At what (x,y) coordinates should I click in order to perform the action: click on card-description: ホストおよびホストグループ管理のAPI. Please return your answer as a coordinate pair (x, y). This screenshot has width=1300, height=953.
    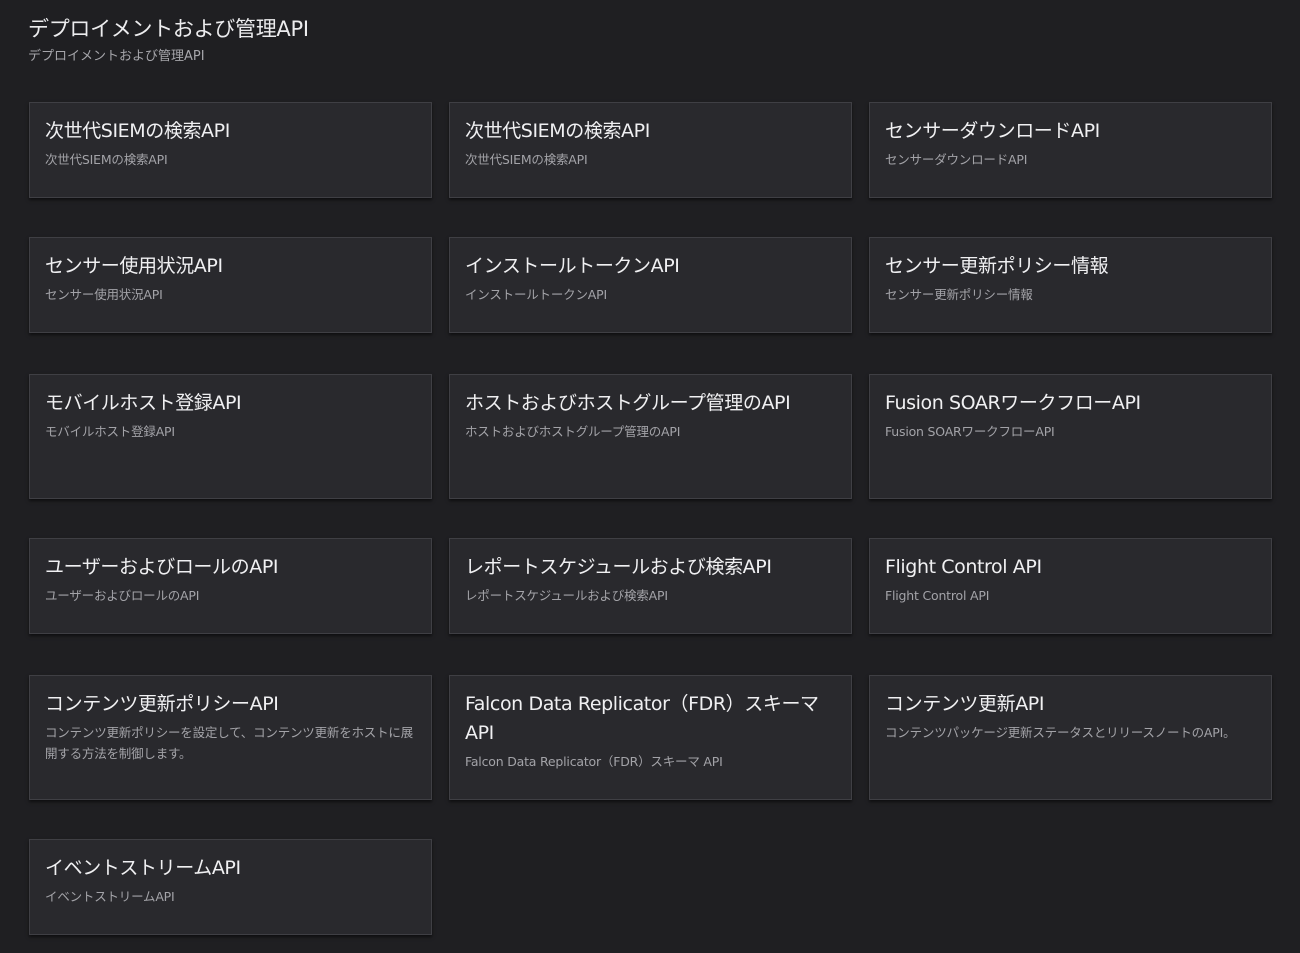
    Looking at the image, I should click on (573, 431).